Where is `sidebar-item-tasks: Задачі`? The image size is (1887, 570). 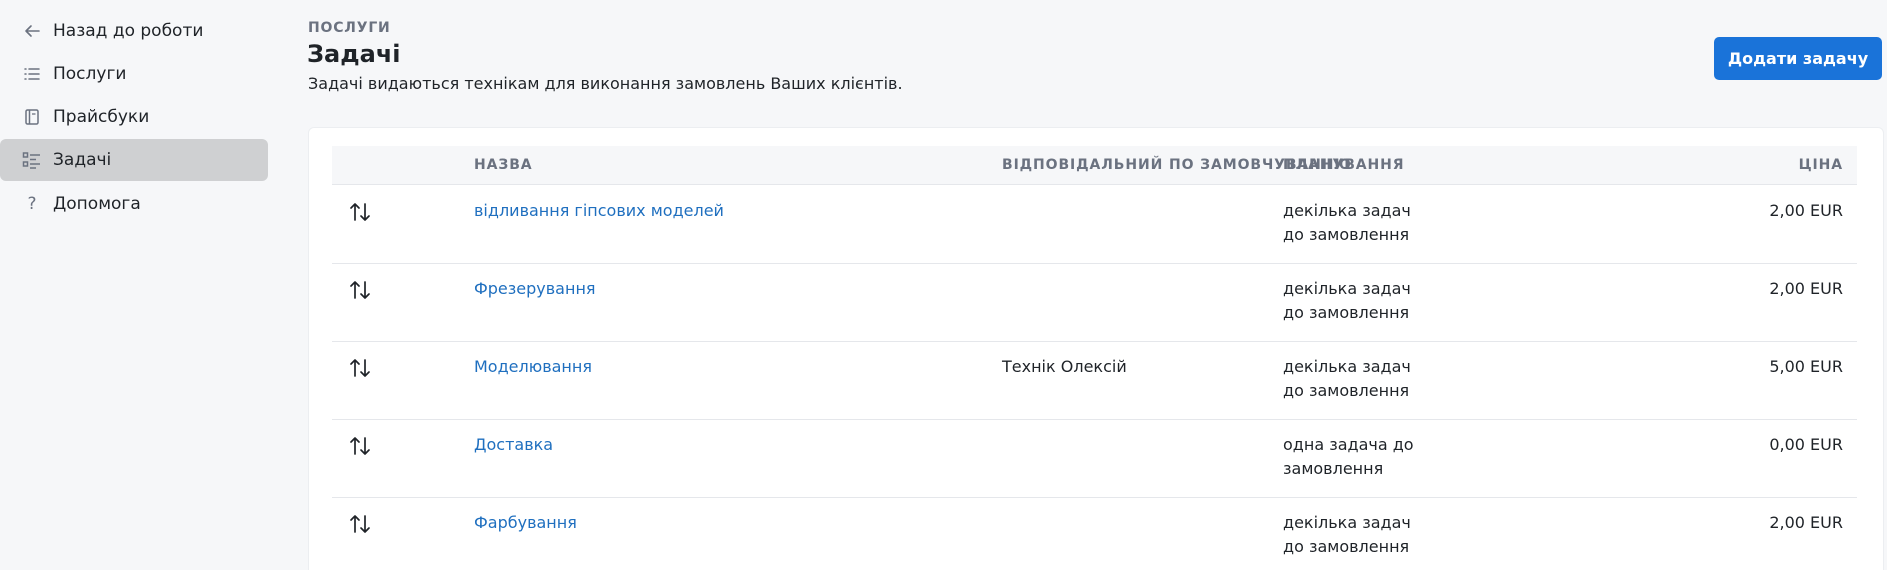 sidebar-item-tasks: Задачі is located at coordinates (134, 160).